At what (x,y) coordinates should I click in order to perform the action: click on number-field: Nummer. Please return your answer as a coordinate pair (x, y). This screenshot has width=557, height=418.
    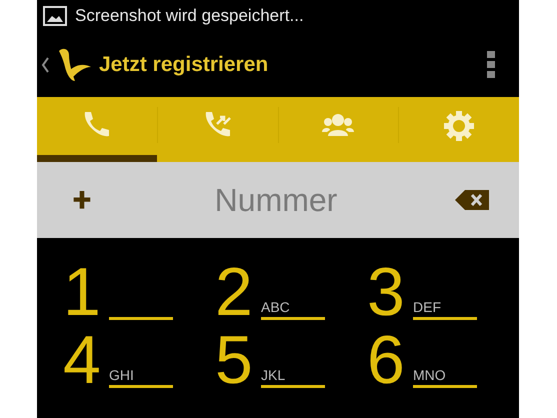
    Looking at the image, I should click on (276, 200).